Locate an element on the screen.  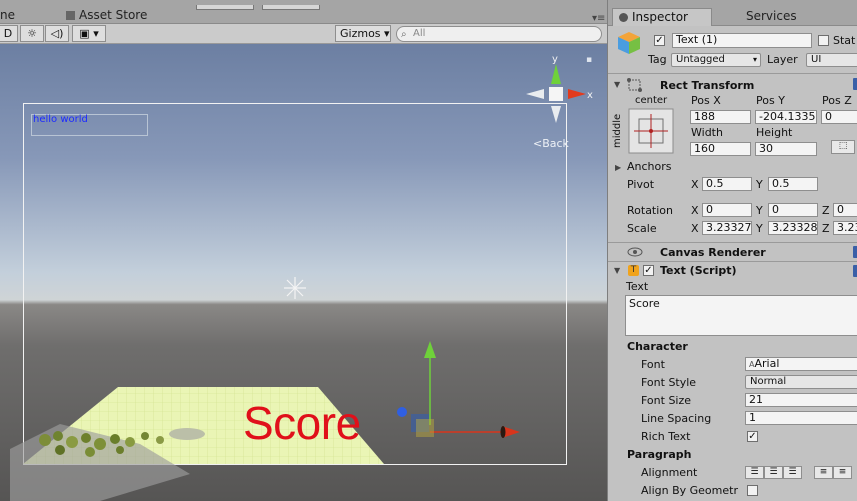
move-z-handle is located at coordinates (402, 412).